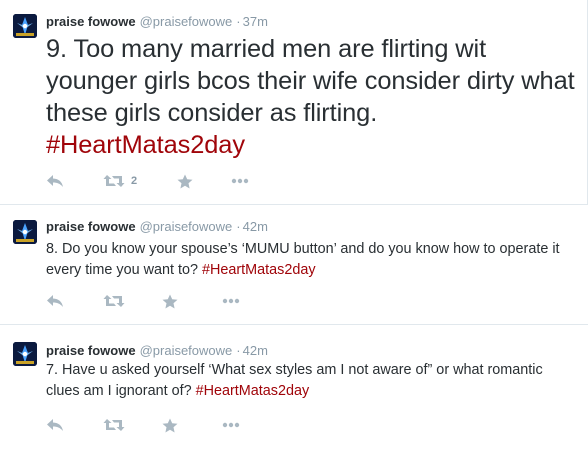 The image size is (588, 451). Describe the element at coordinates (255, 21) in the screenshot. I see `timestamp: 37m` at that location.